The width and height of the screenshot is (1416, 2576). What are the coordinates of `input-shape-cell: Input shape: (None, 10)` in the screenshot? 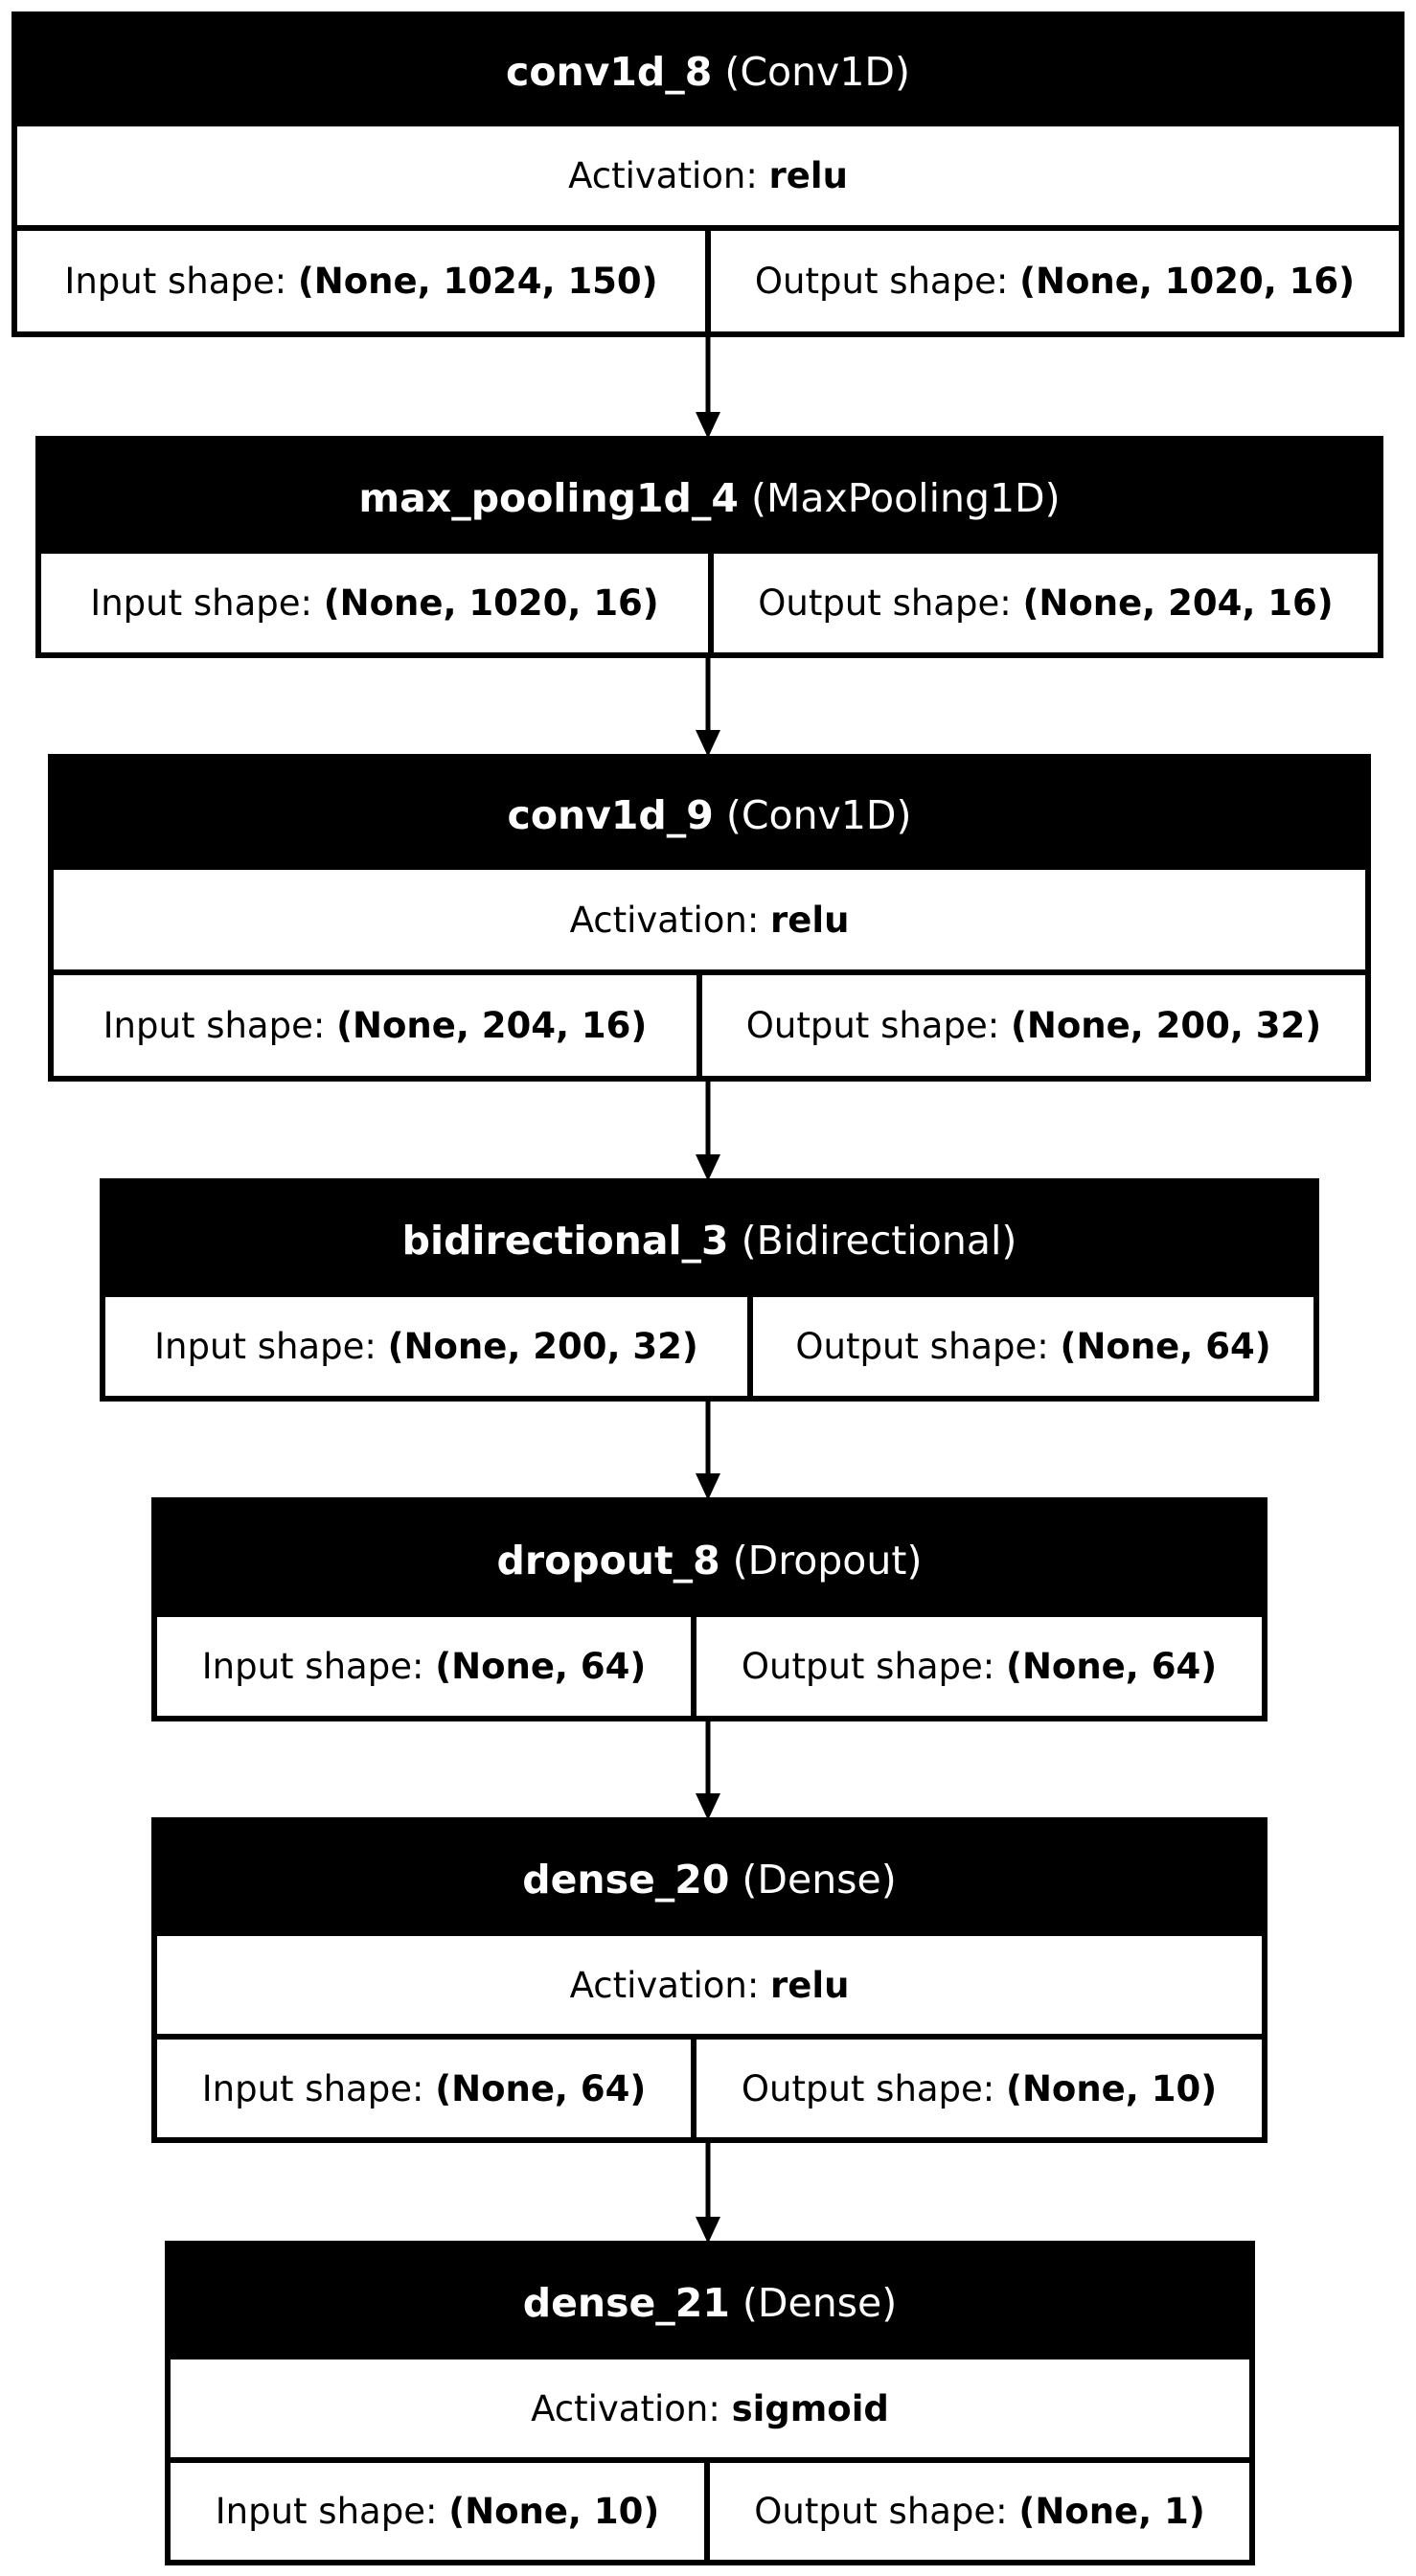 It's located at (440, 2511).